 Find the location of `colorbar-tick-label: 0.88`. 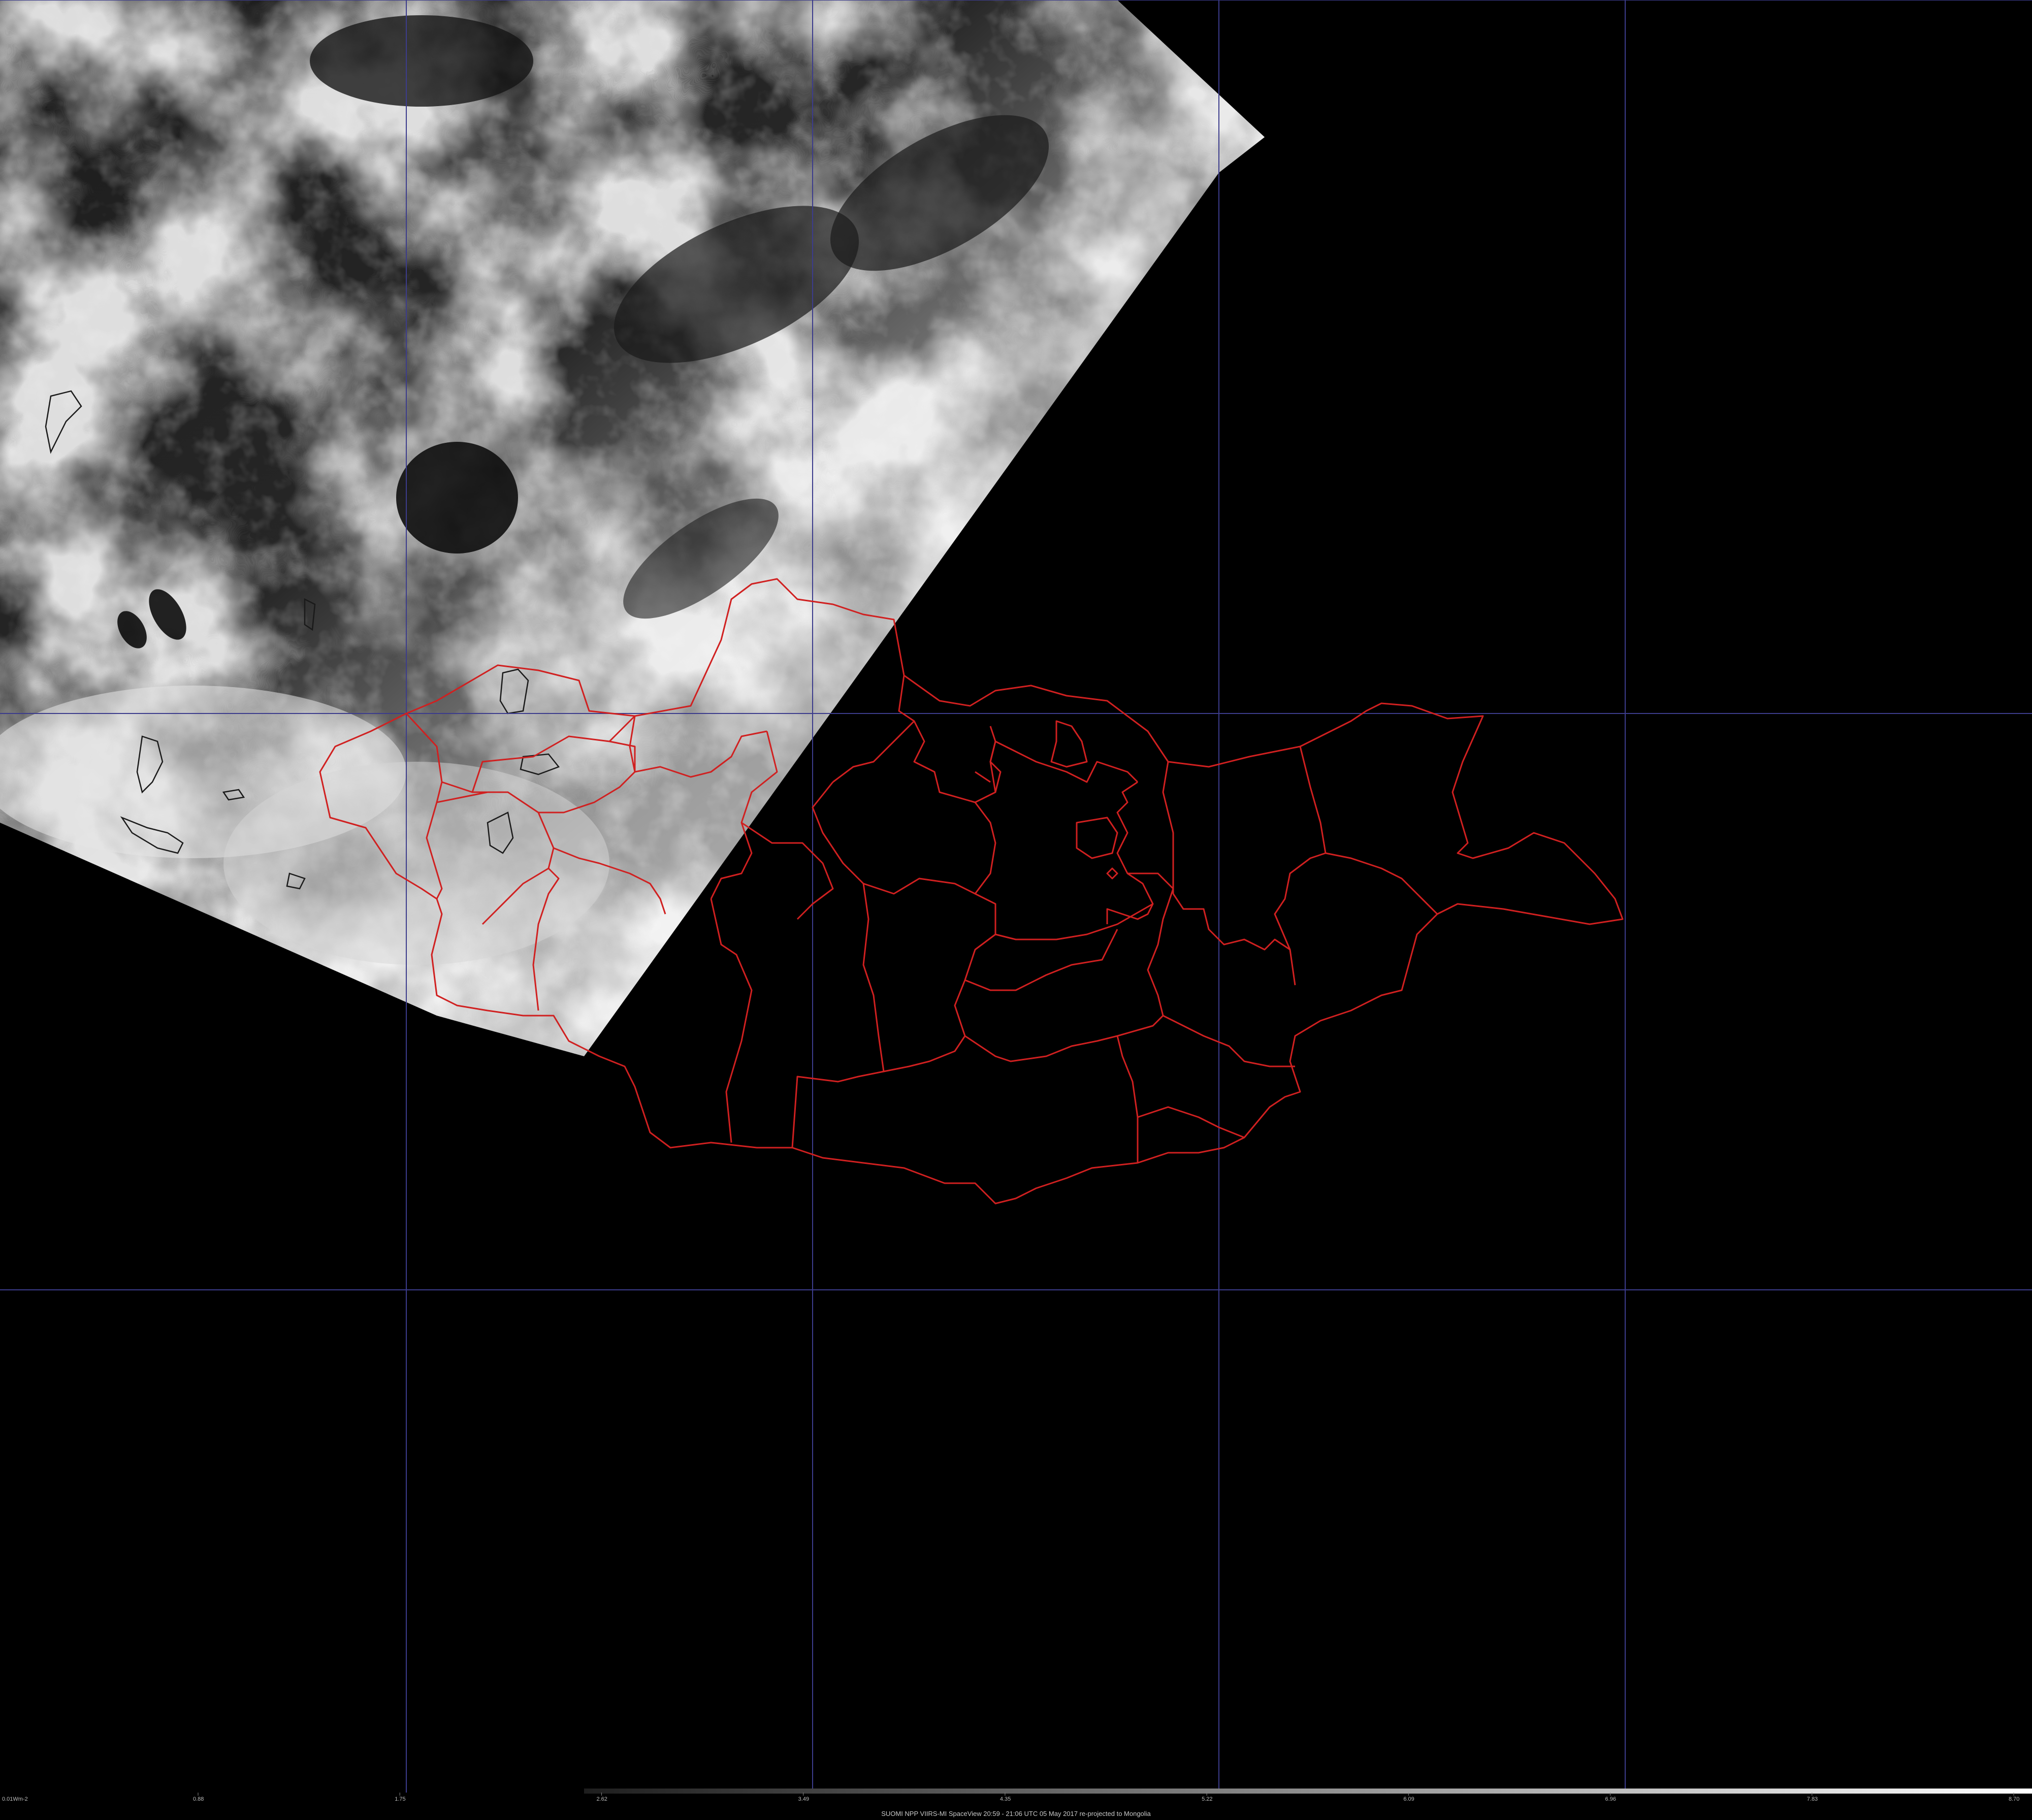

colorbar-tick-label: 0.88 is located at coordinates (198, 1799).